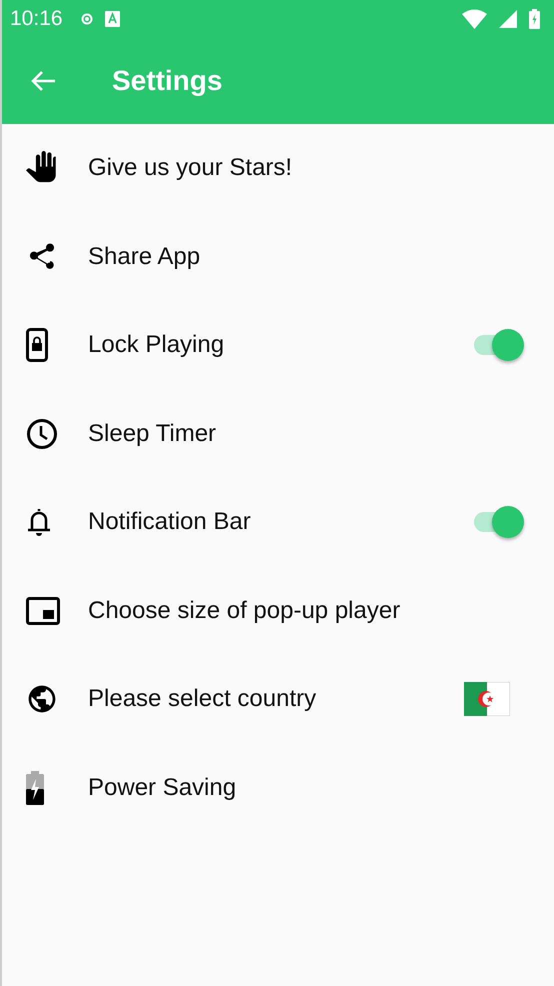 The width and height of the screenshot is (554, 986). Describe the element at coordinates (144, 256) in the screenshot. I see `setting-label: Share App` at that location.